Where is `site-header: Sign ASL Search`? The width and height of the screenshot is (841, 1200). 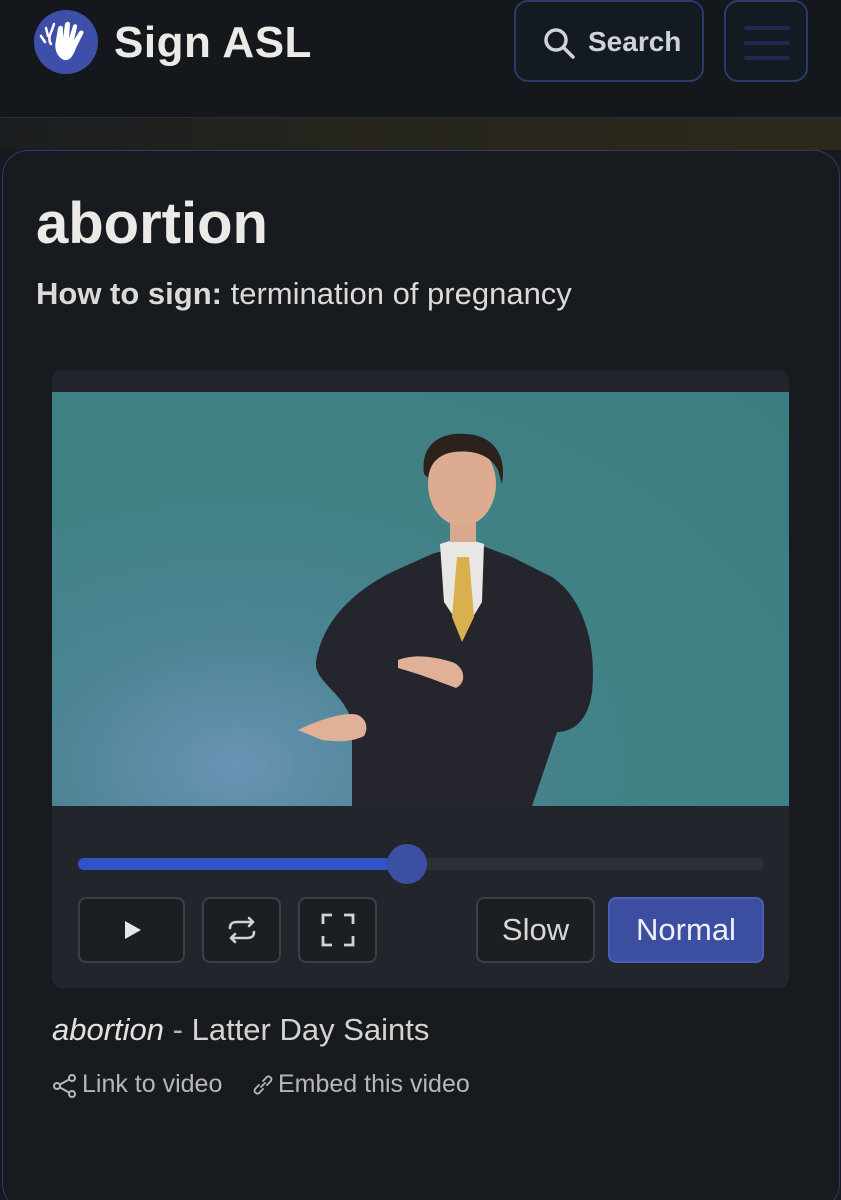 site-header: Sign ASL Search is located at coordinates (420, 59).